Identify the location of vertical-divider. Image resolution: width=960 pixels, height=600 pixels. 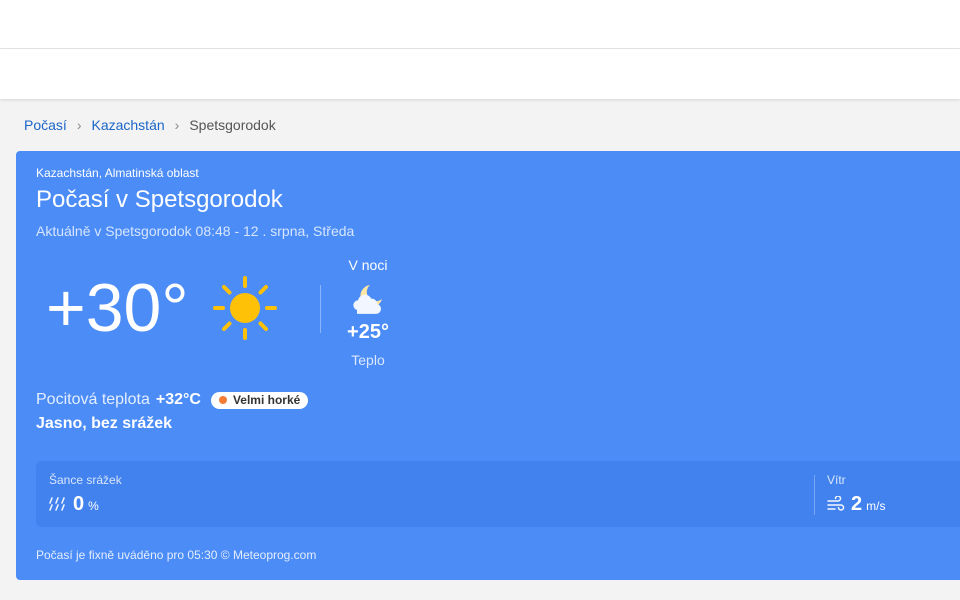
(320, 309).